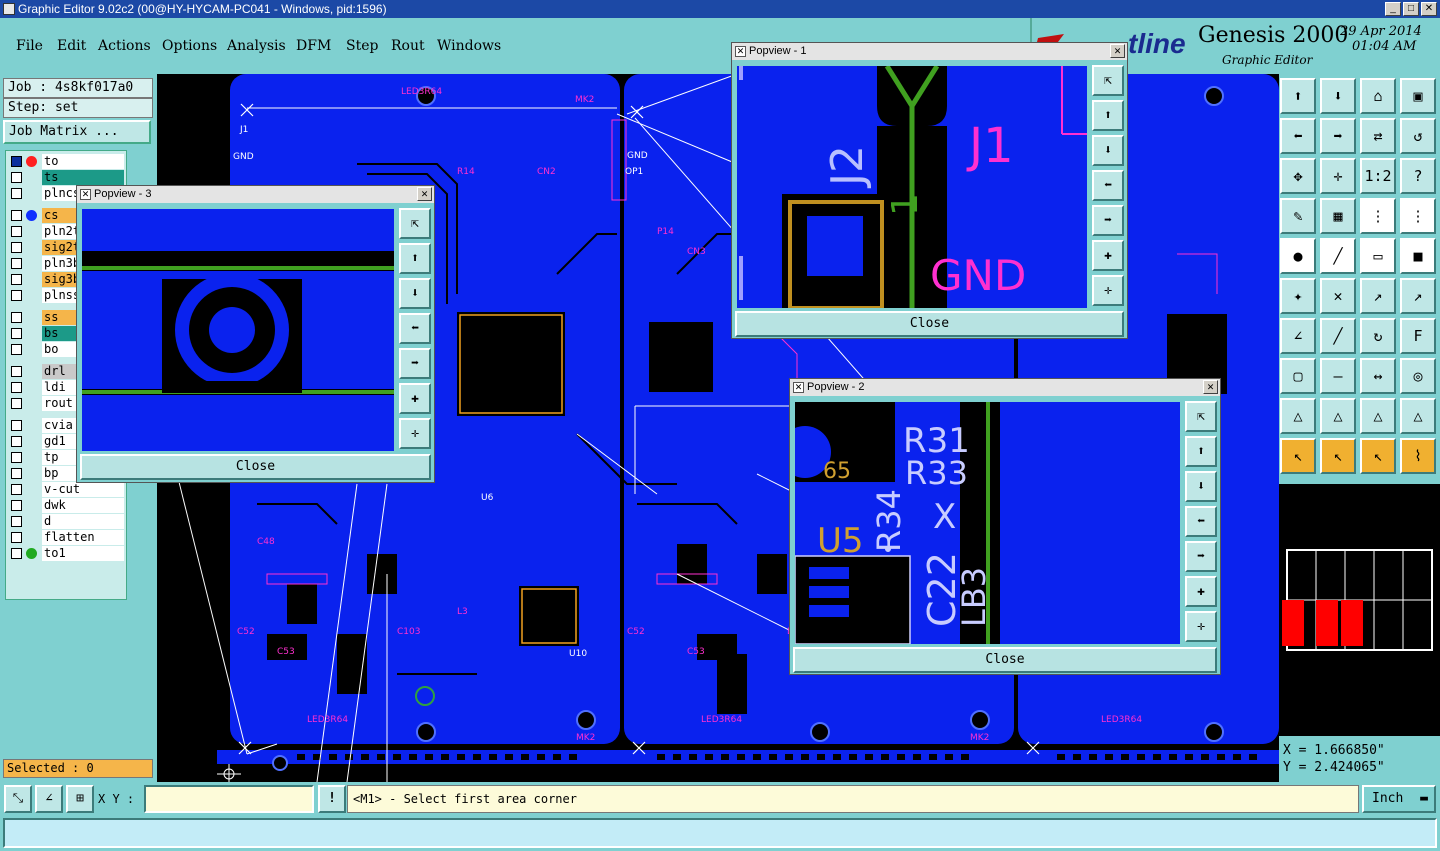 This screenshot has height=851, width=1440. Describe the element at coordinates (1418, 256) in the screenshot. I see `pad-icon: ■` at that location.